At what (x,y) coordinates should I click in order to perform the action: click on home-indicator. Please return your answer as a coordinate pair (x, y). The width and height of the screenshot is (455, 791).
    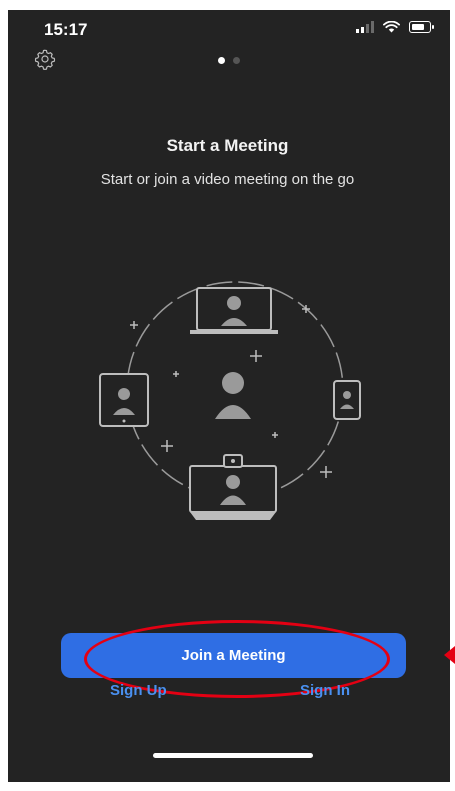
    Looking at the image, I should click on (233, 755).